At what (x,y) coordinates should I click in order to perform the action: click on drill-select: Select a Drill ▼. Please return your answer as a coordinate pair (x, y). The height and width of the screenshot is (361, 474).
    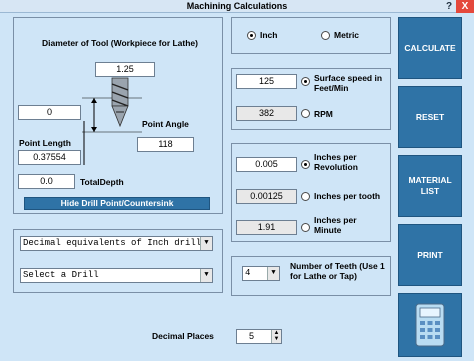
    Looking at the image, I should click on (116, 275).